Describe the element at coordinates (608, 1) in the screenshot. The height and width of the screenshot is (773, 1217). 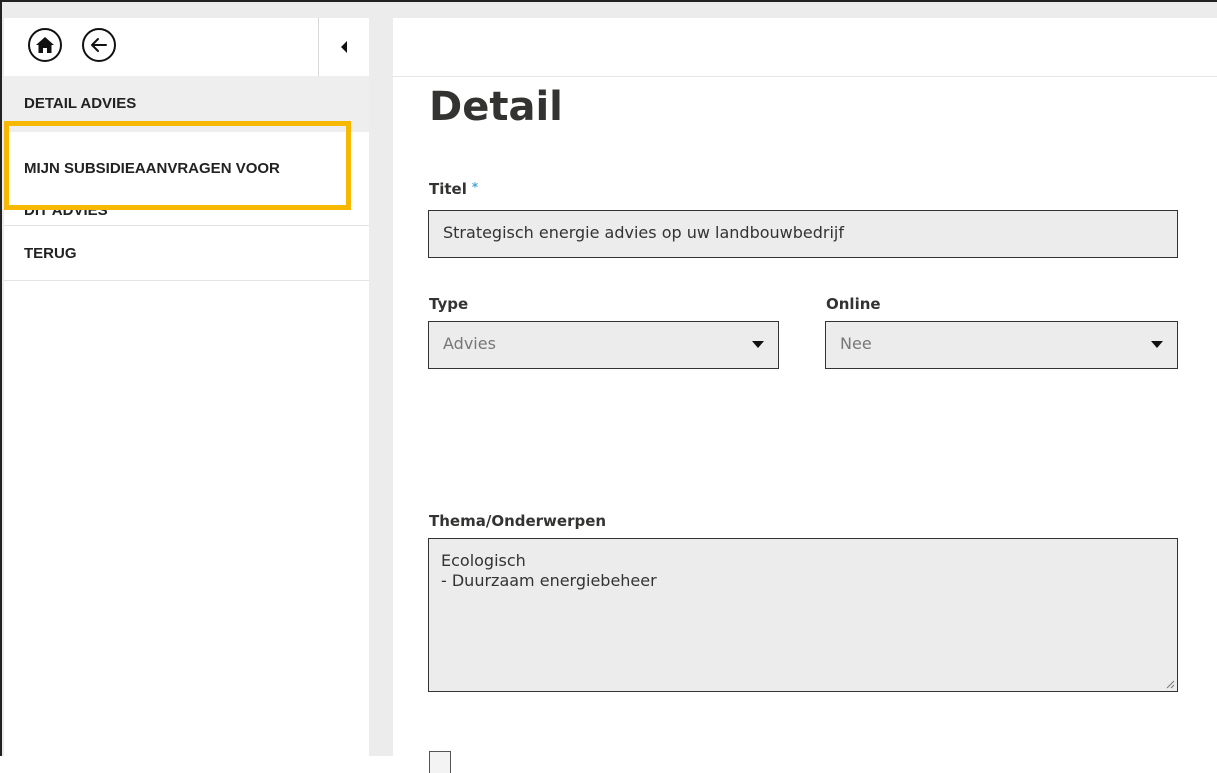
I see `window-border-top` at that location.